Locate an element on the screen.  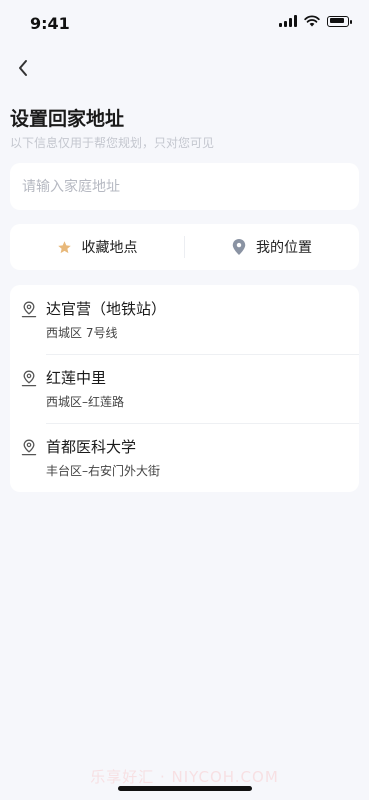
favorites-label: 收藏地点 is located at coordinates (109, 248).